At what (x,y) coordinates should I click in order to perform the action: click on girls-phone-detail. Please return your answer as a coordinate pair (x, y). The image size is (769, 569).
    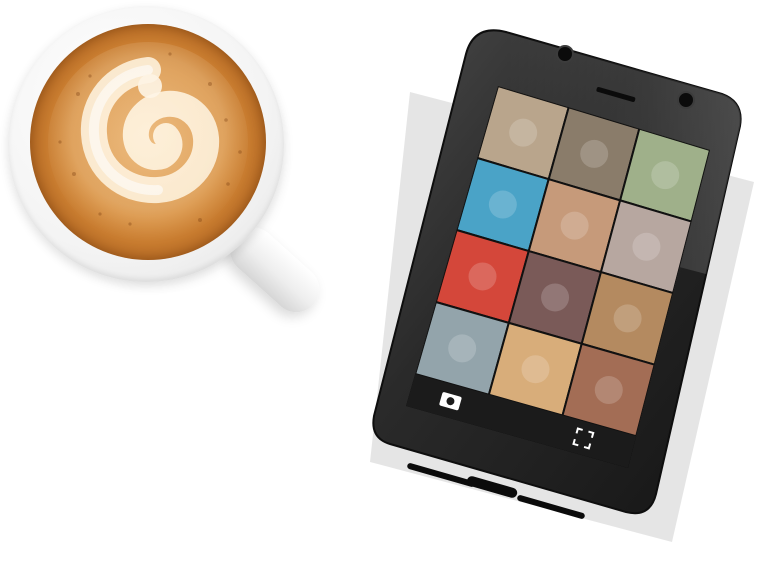
    Looking at the image, I should click on (646, 246).